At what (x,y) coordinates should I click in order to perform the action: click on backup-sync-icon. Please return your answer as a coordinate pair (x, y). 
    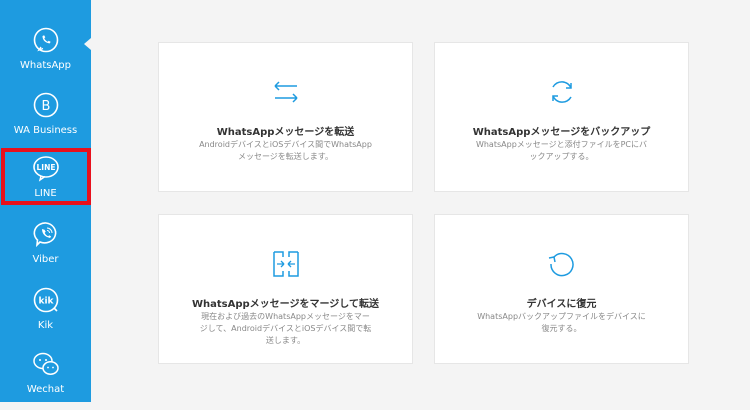
    Looking at the image, I should click on (561, 92).